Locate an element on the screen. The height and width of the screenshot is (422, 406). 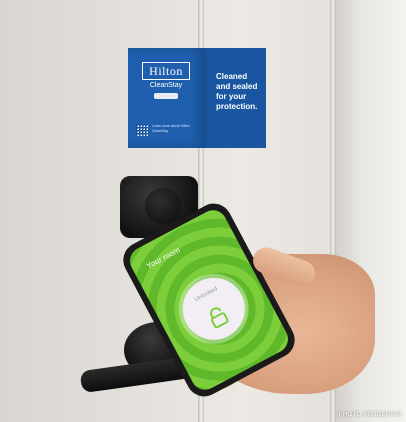
screen-title: Your room is located at coordinates (163, 258).